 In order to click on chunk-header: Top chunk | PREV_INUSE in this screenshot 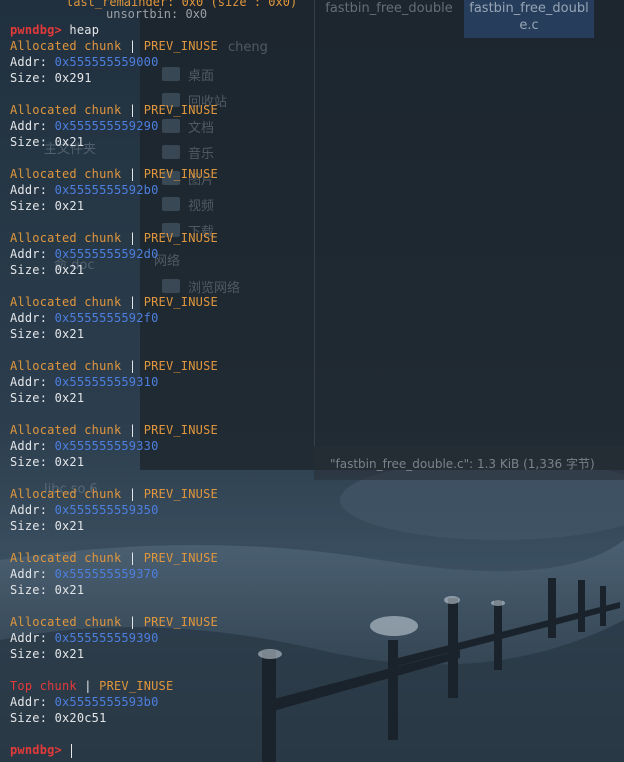, I will do `click(91, 686)`.